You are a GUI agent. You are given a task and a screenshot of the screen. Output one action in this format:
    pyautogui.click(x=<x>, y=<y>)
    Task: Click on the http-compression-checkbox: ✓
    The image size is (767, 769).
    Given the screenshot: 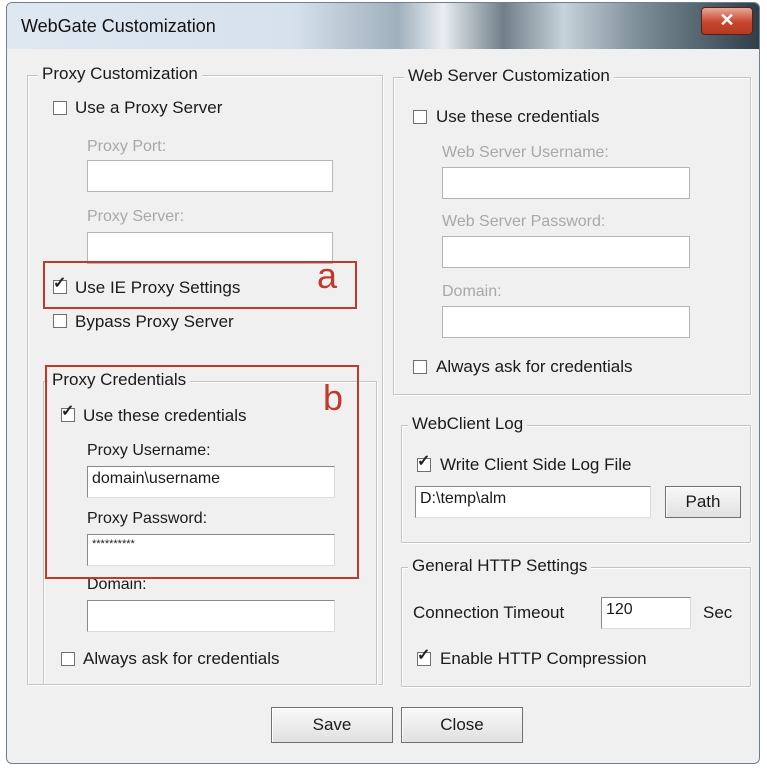 What is the action you would take?
    pyautogui.click(x=424, y=657)
    